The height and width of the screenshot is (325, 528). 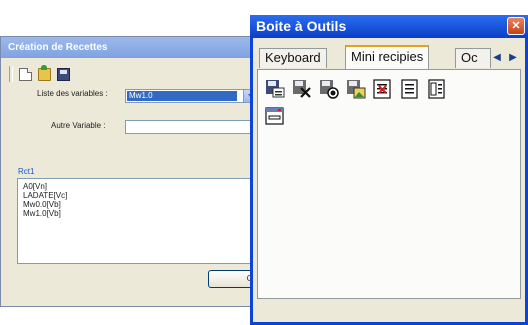 What do you see at coordinates (192, 127) in the screenshot?
I see `autre-variable-input` at bounding box center [192, 127].